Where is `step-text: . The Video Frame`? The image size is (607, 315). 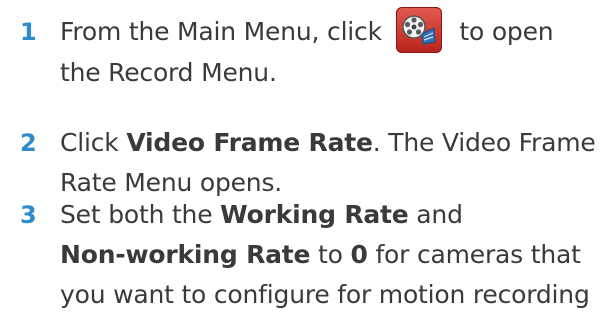
step-text: . The Video Frame is located at coordinates (484, 142).